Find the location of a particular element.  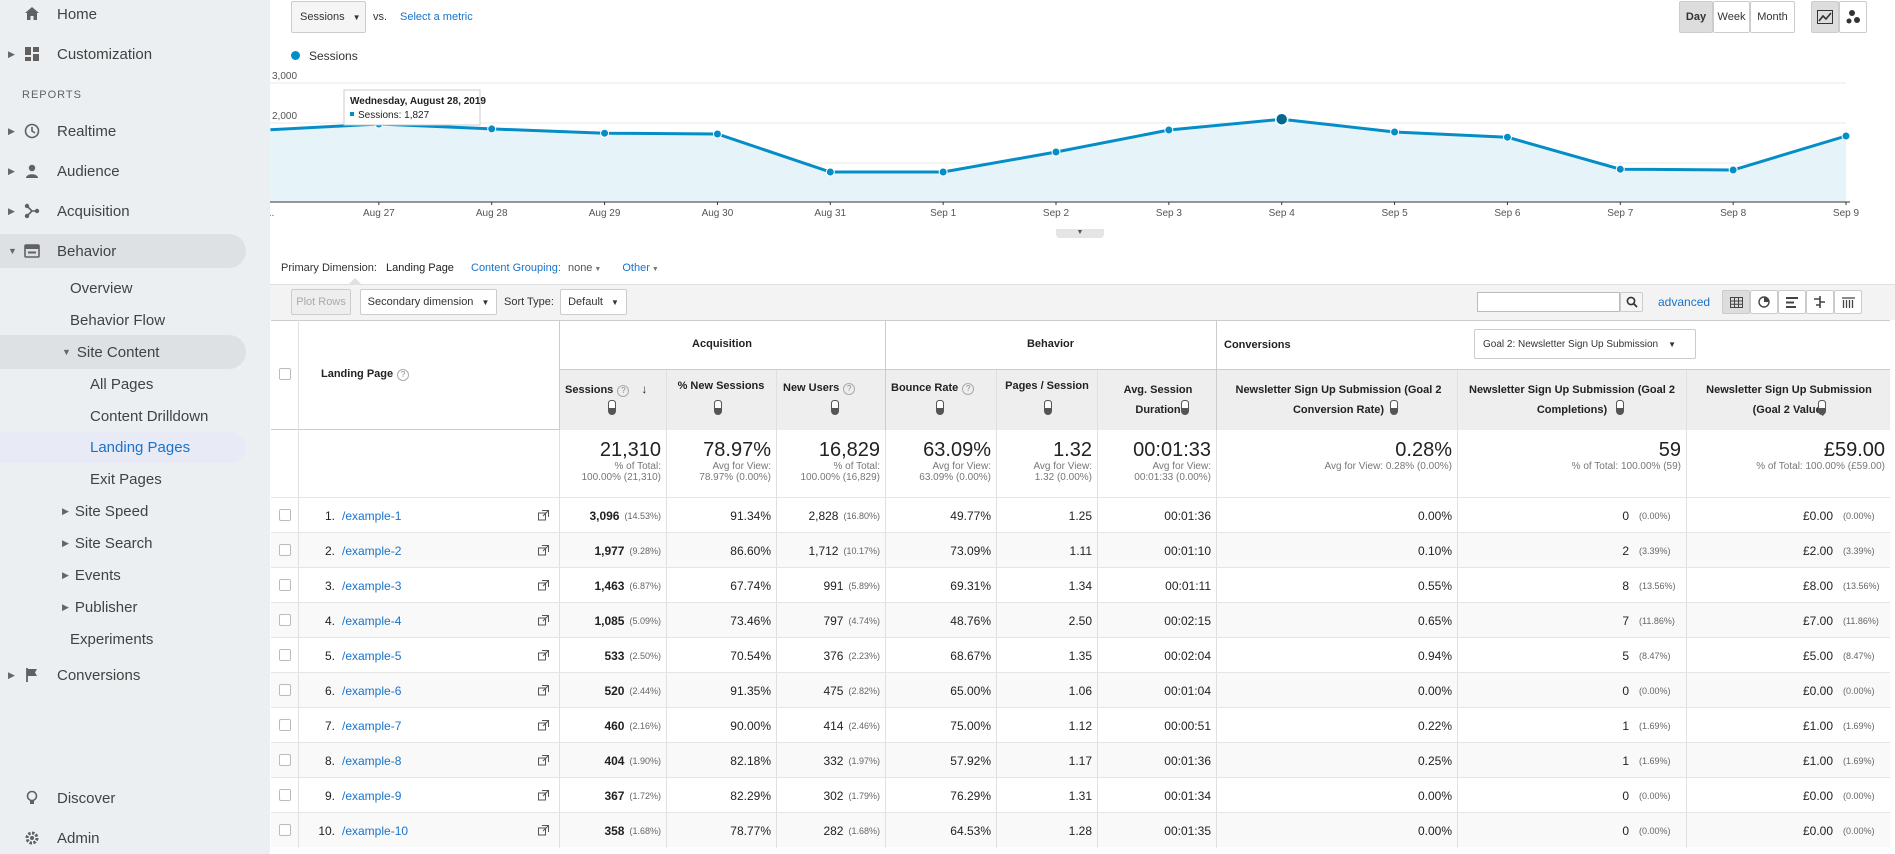

bounce-rate-column-header: Bounce Rate? is located at coordinates (933, 388).